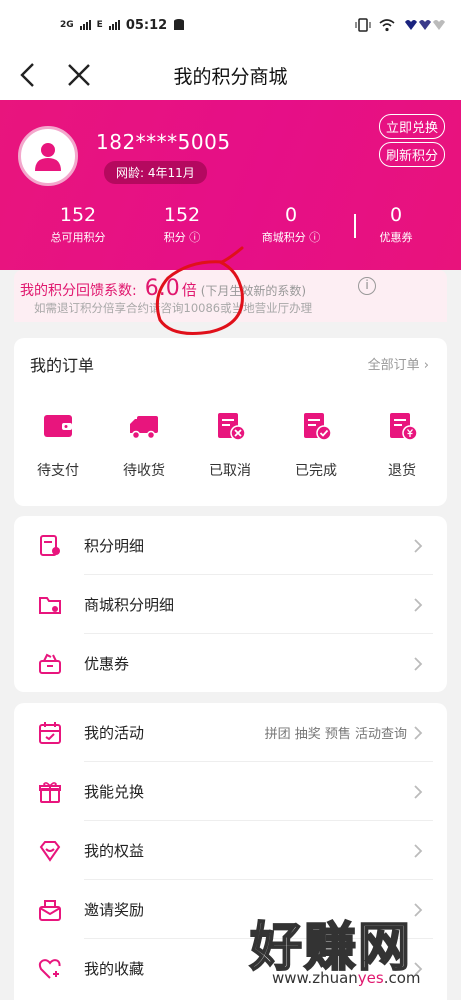 This screenshot has width=461, height=1000. I want to click on orders-title: 我的订单, so click(62, 365).